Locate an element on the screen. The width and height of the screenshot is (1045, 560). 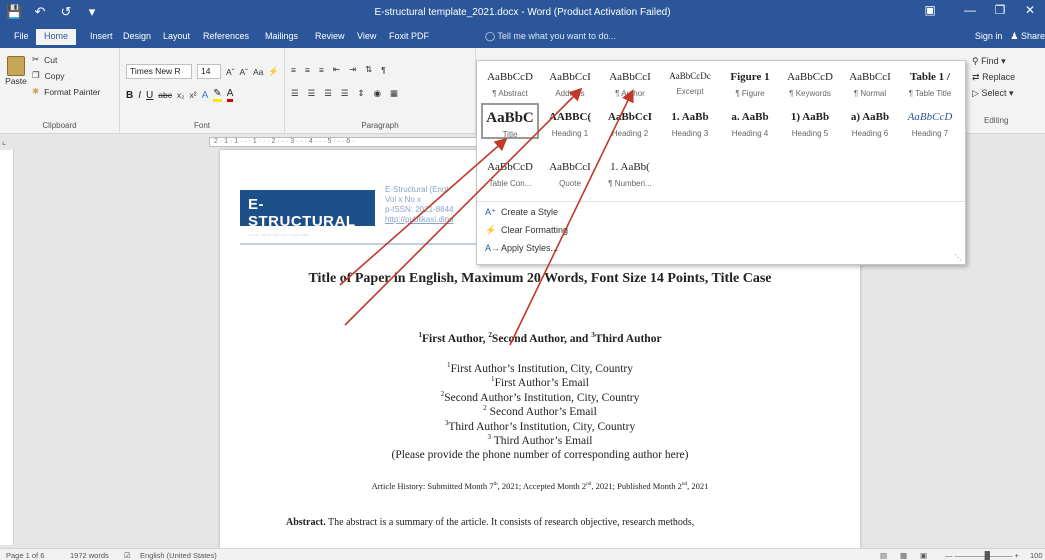
justify-icon: ☰ is located at coordinates (345, 93).